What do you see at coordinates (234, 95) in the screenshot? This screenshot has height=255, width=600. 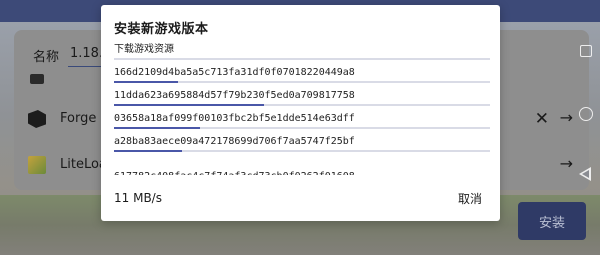 I see `task-label: 11dda623a695884d57f79b230f5ed0a709817758` at bounding box center [234, 95].